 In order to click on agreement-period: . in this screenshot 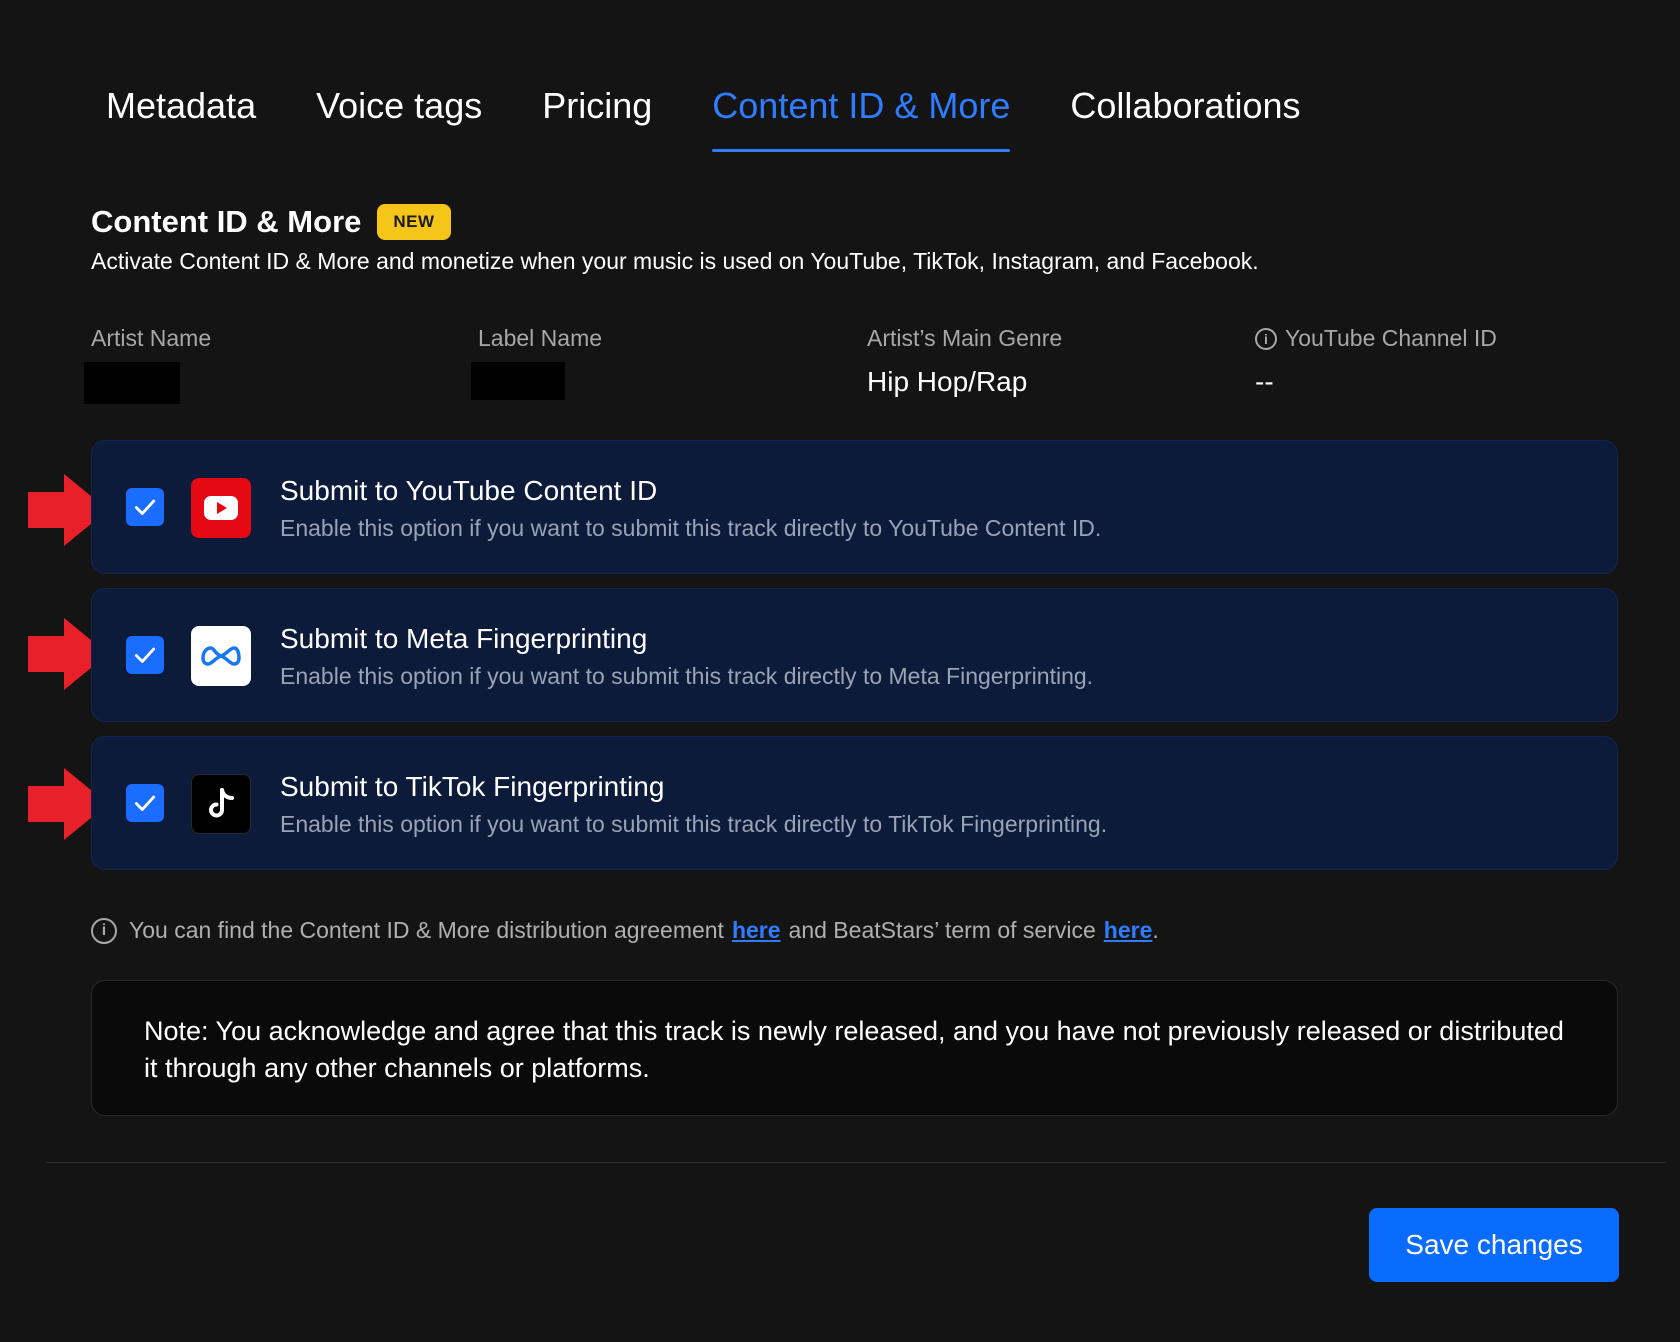, I will do `click(1155, 930)`.